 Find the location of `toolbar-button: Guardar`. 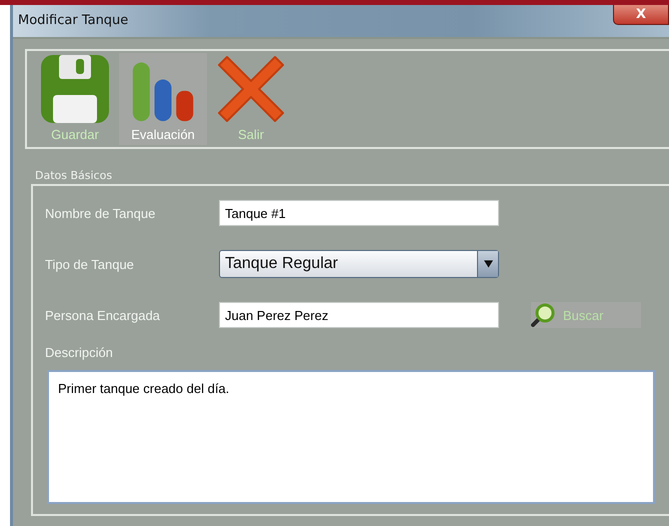

toolbar-button: Guardar is located at coordinates (75, 99).